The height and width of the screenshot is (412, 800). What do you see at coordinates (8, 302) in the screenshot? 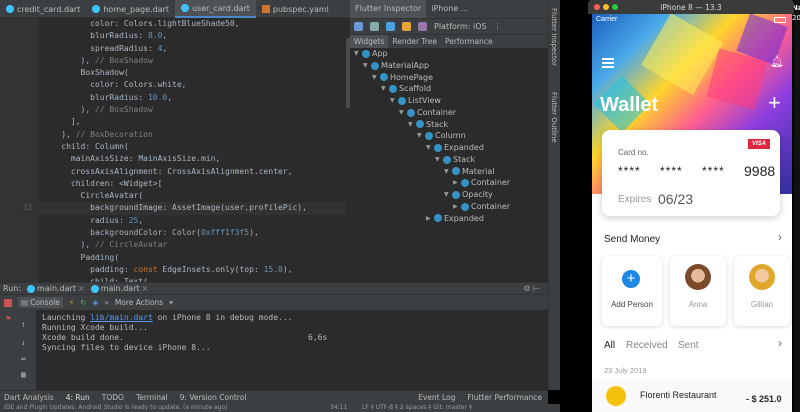
I see `stop-icon` at bounding box center [8, 302].